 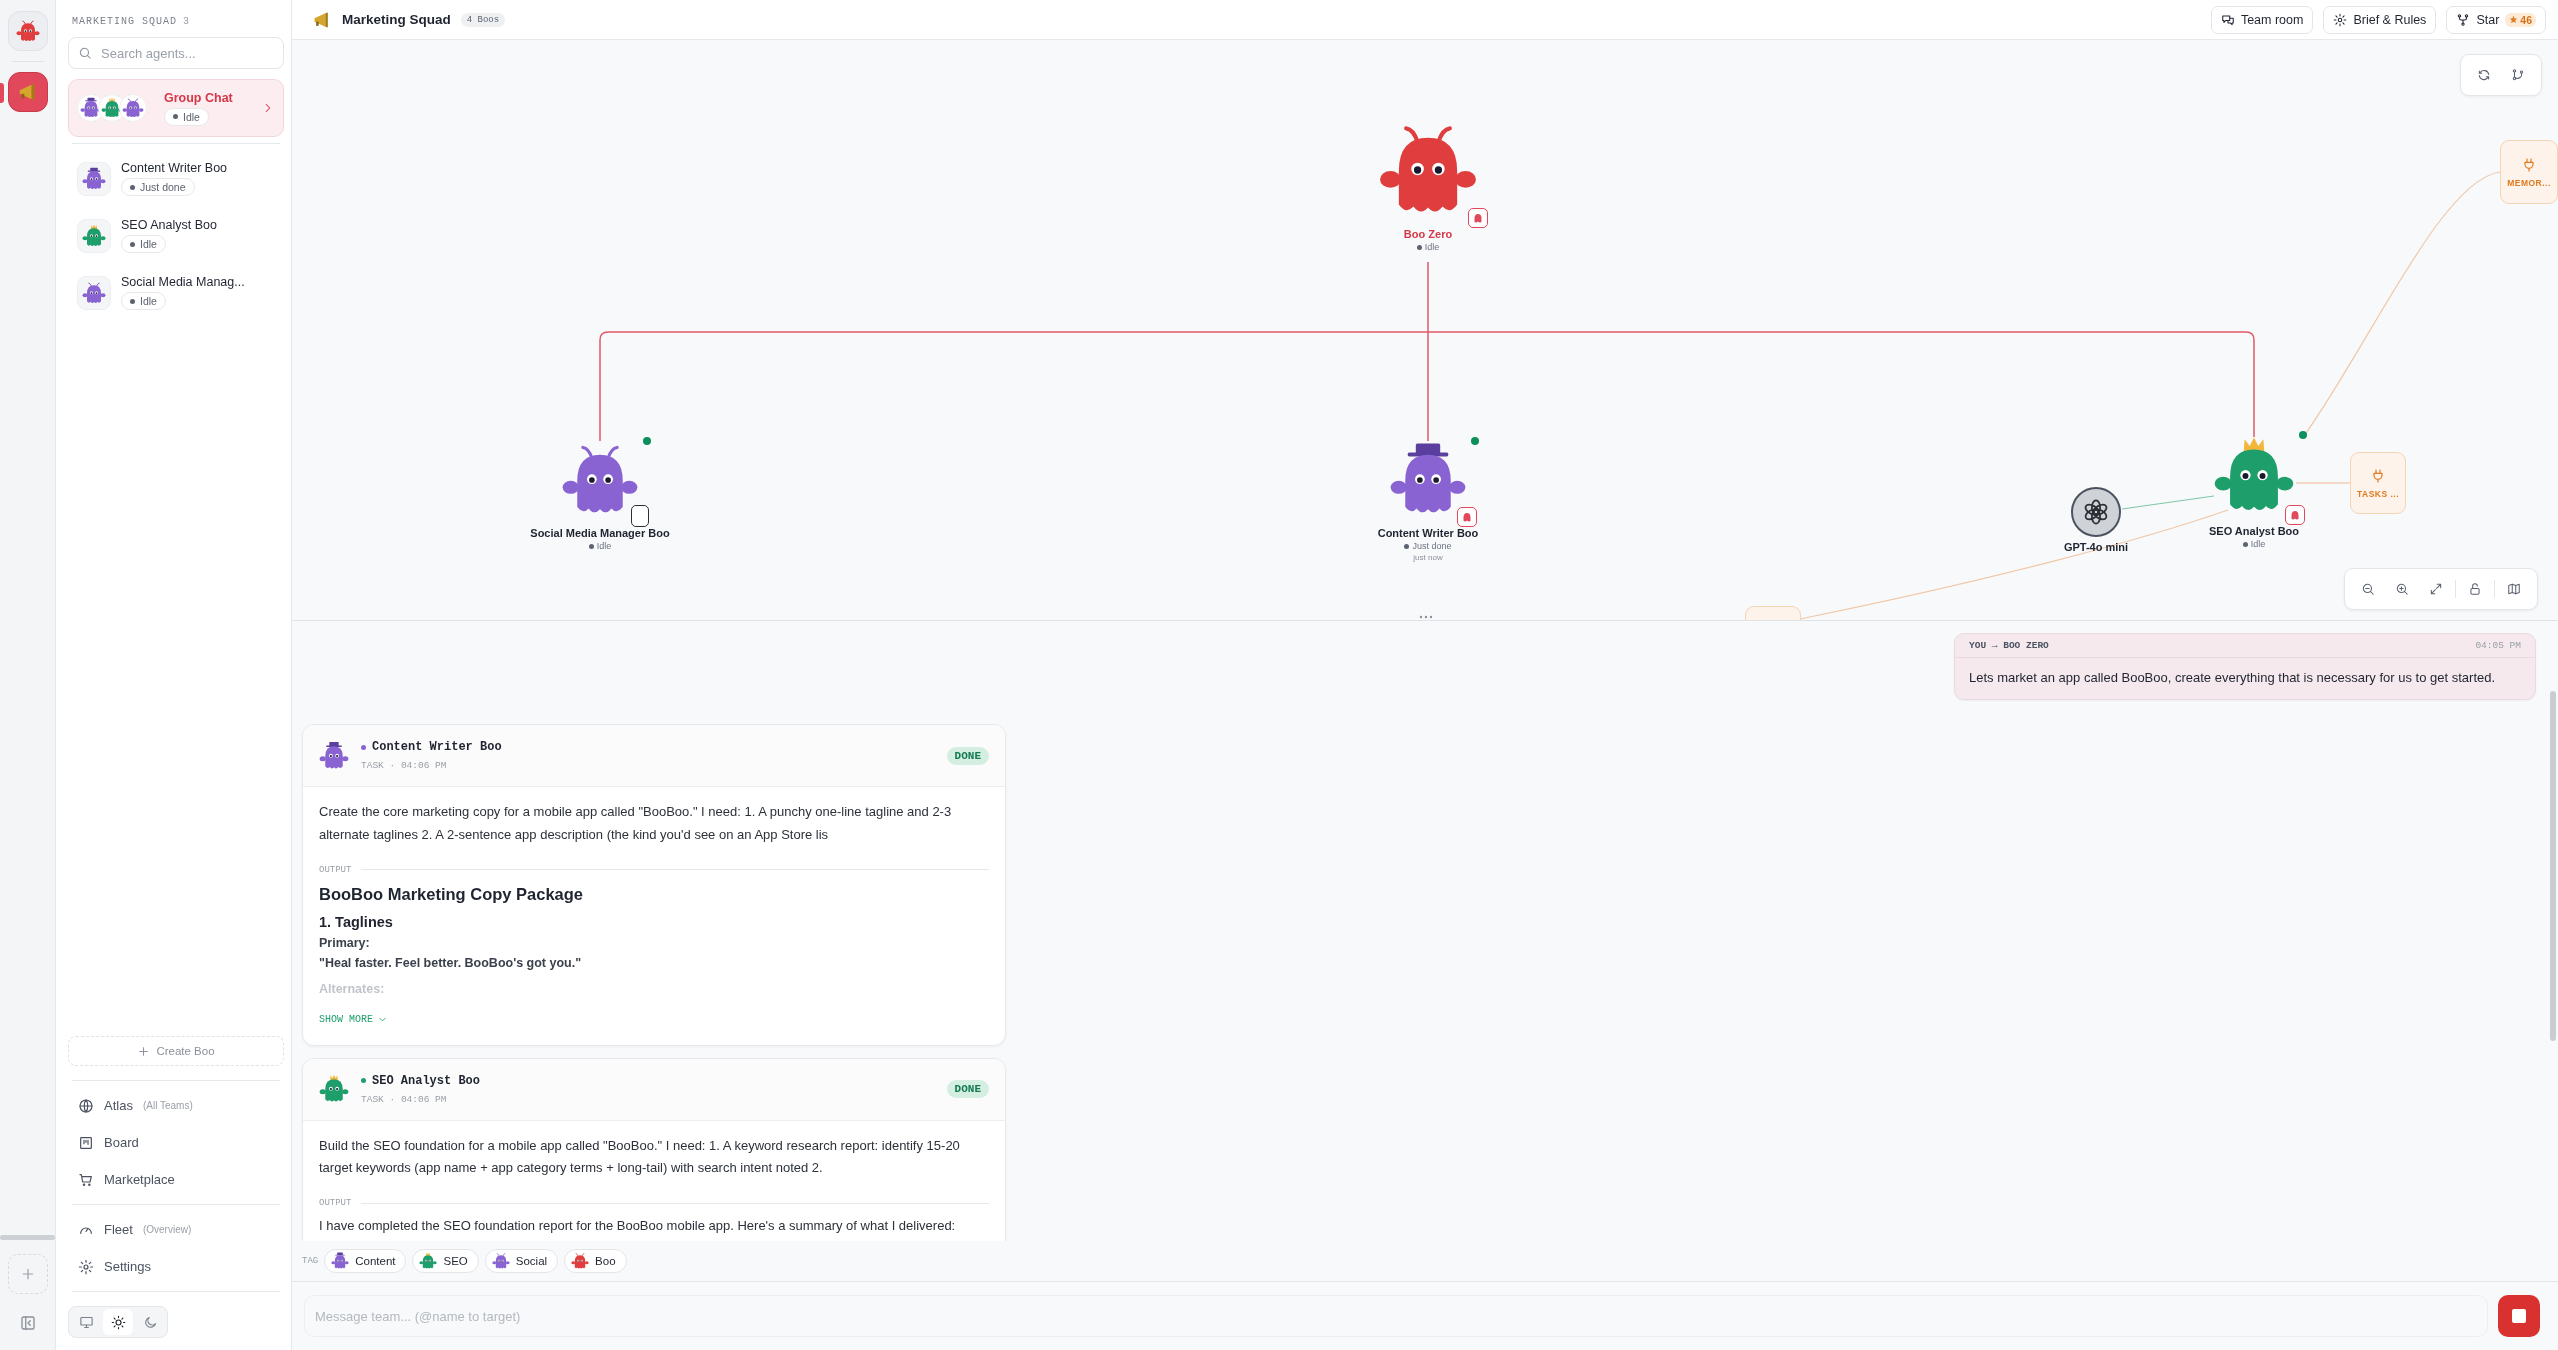 What do you see at coordinates (2, 93) in the screenshot?
I see `selection-indicator` at bounding box center [2, 93].